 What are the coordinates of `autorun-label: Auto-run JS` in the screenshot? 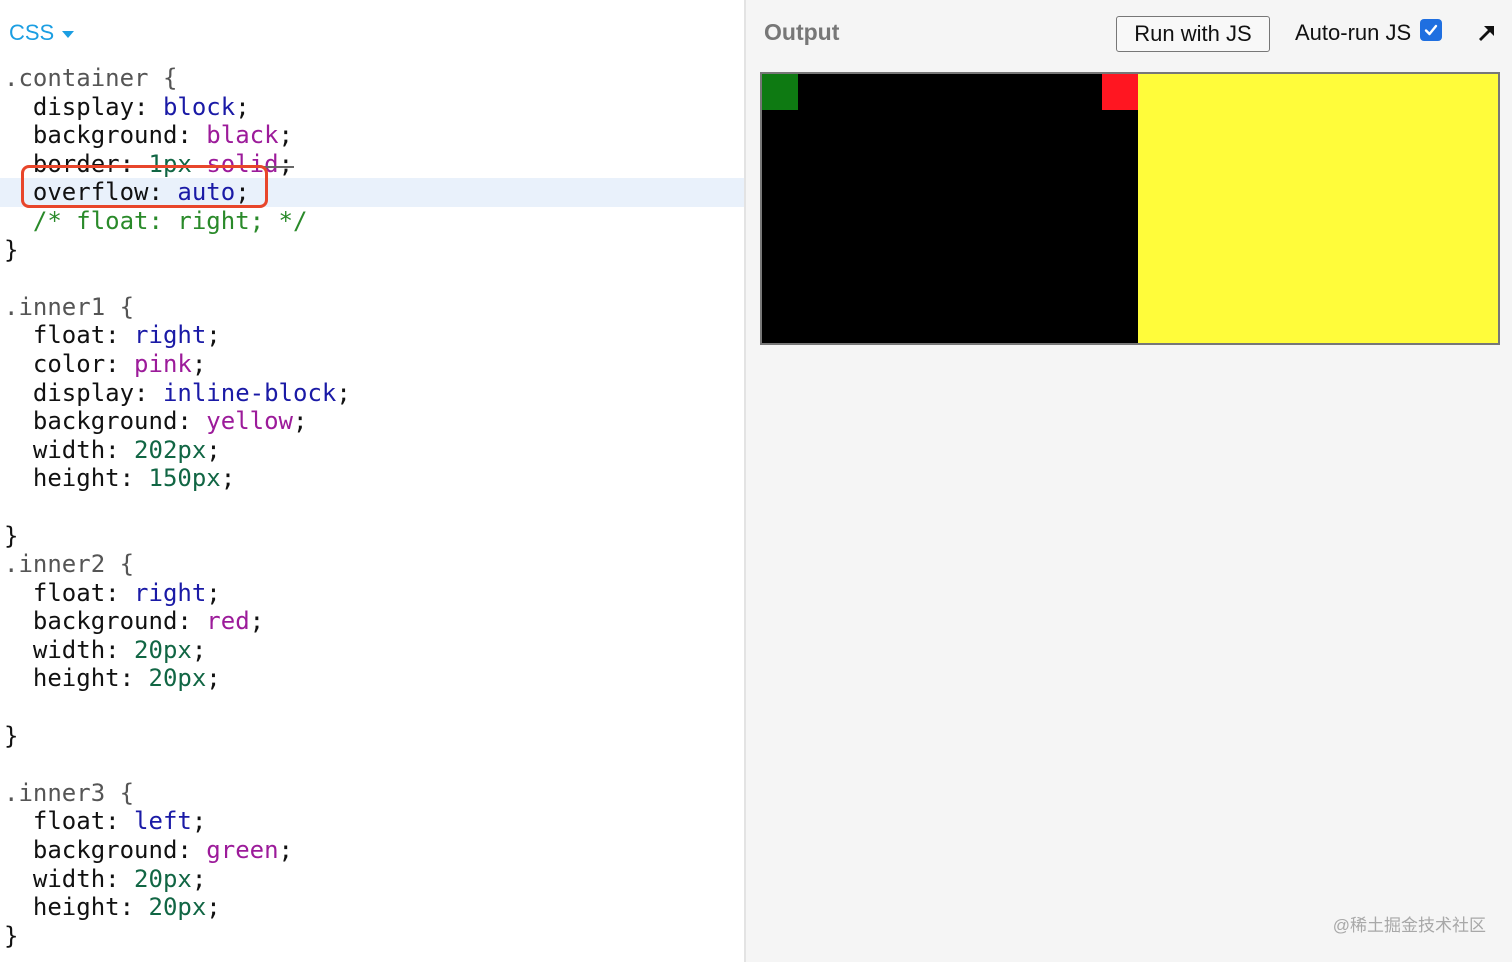 It's located at (1353, 32).